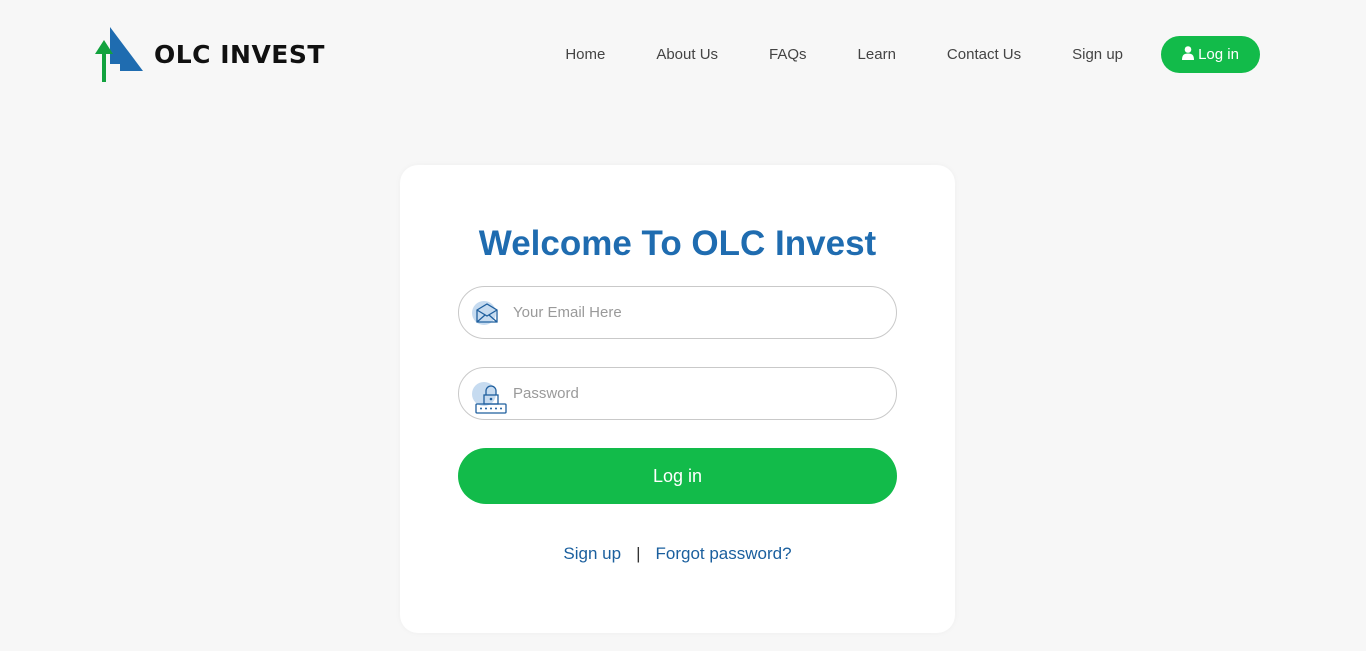 Image resolution: width=1366 pixels, height=651 pixels. I want to click on login-title: Welcome To OLC Invest, so click(677, 243).